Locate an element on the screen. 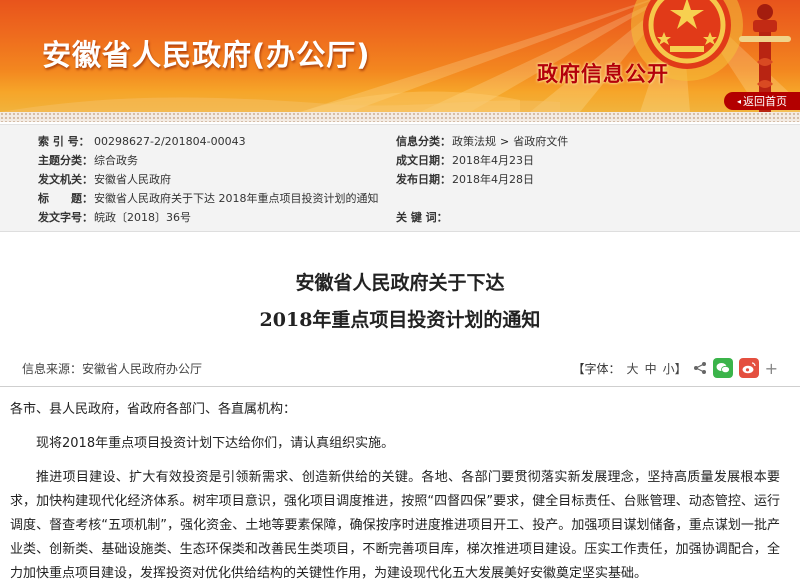  site-title: 安徽省人民政府(办公厅) is located at coordinates (206, 55).